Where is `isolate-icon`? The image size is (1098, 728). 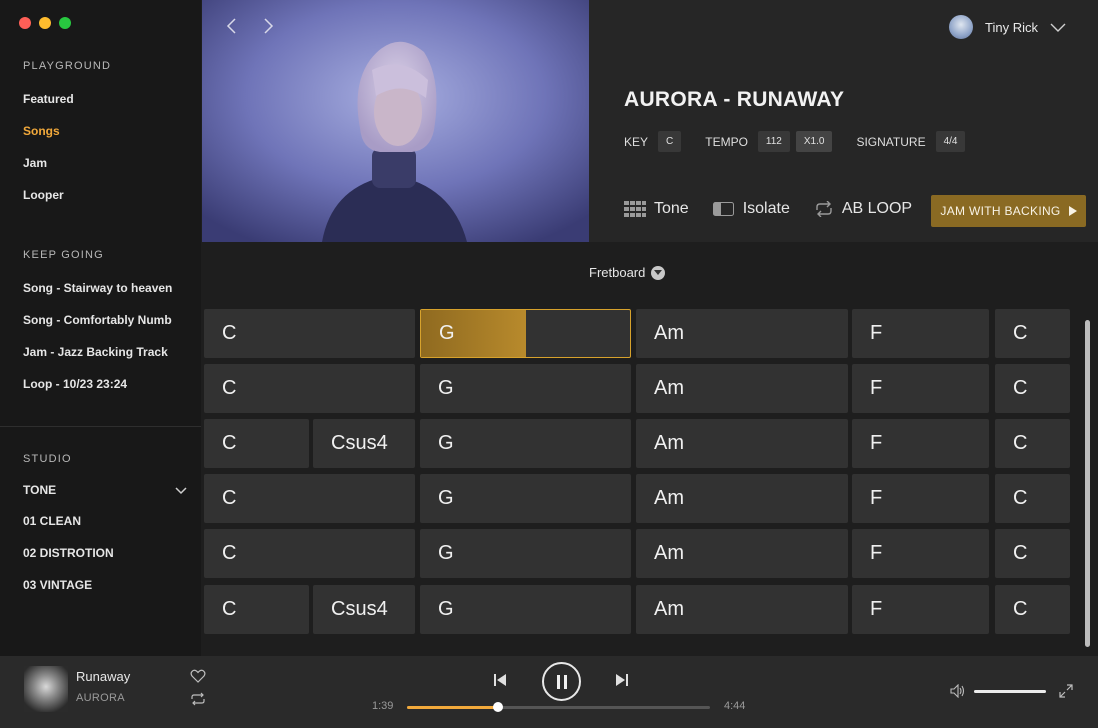
isolate-icon is located at coordinates (723, 209).